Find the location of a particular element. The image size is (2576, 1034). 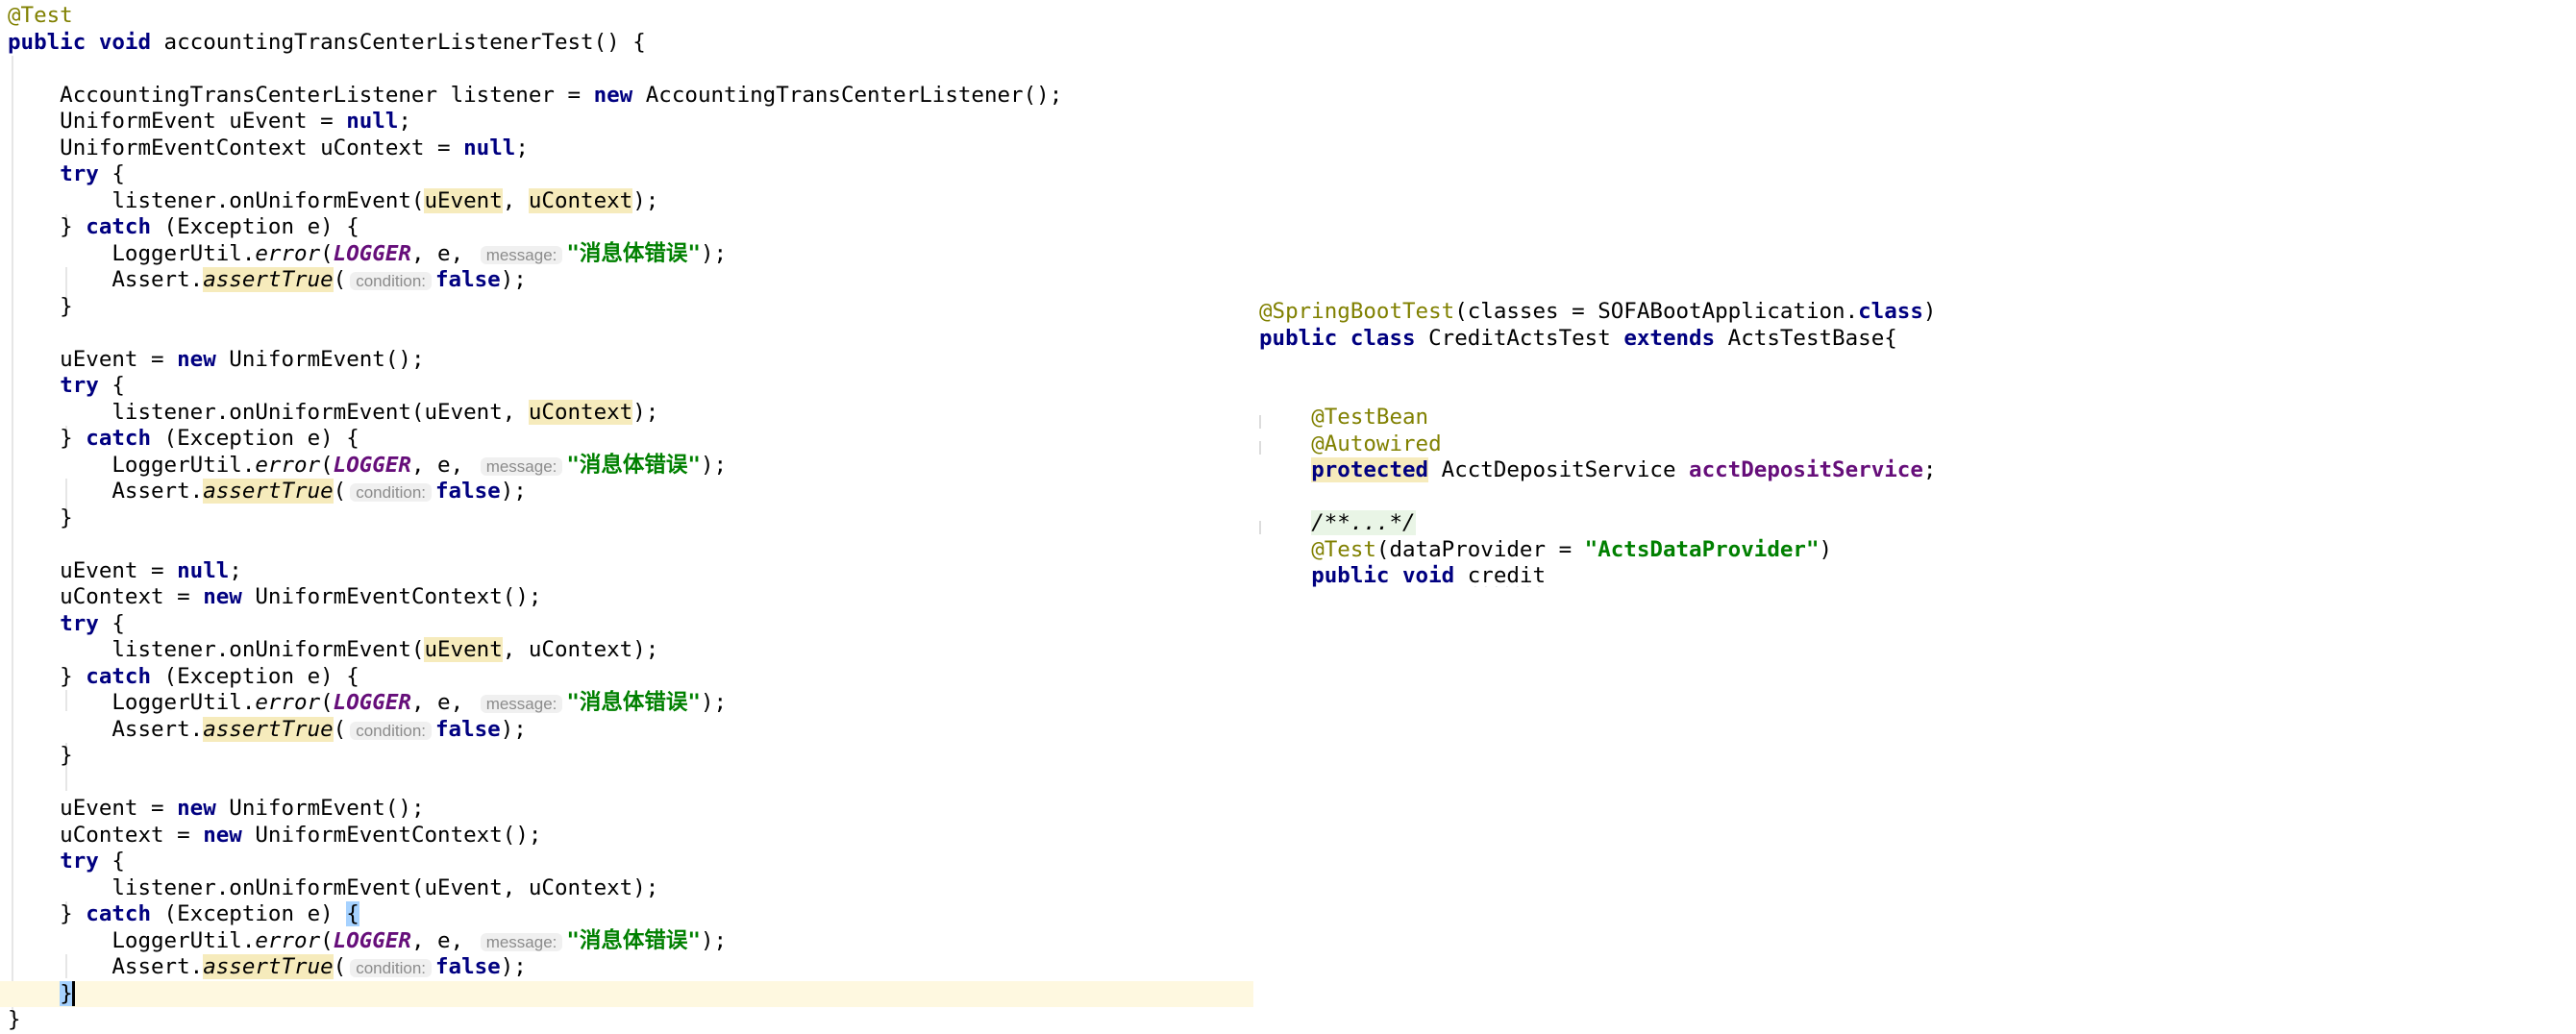

text-caret is located at coordinates (73, 993).